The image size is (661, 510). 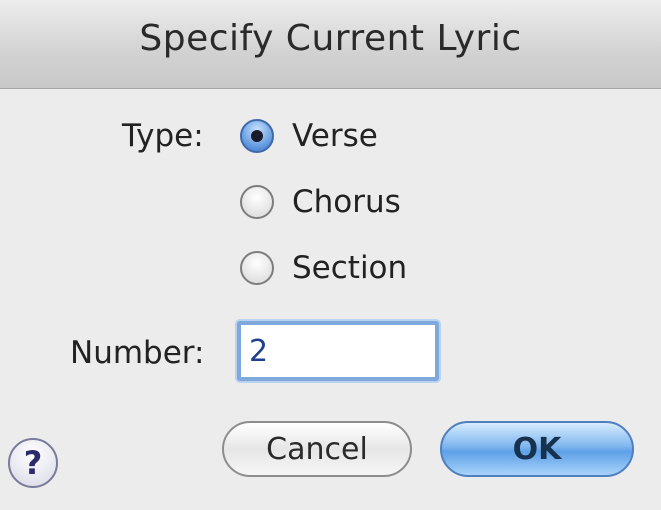 What do you see at coordinates (349, 268) in the screenshot?
I see `radio-label-section: Section` at bounding box center [349, 268].